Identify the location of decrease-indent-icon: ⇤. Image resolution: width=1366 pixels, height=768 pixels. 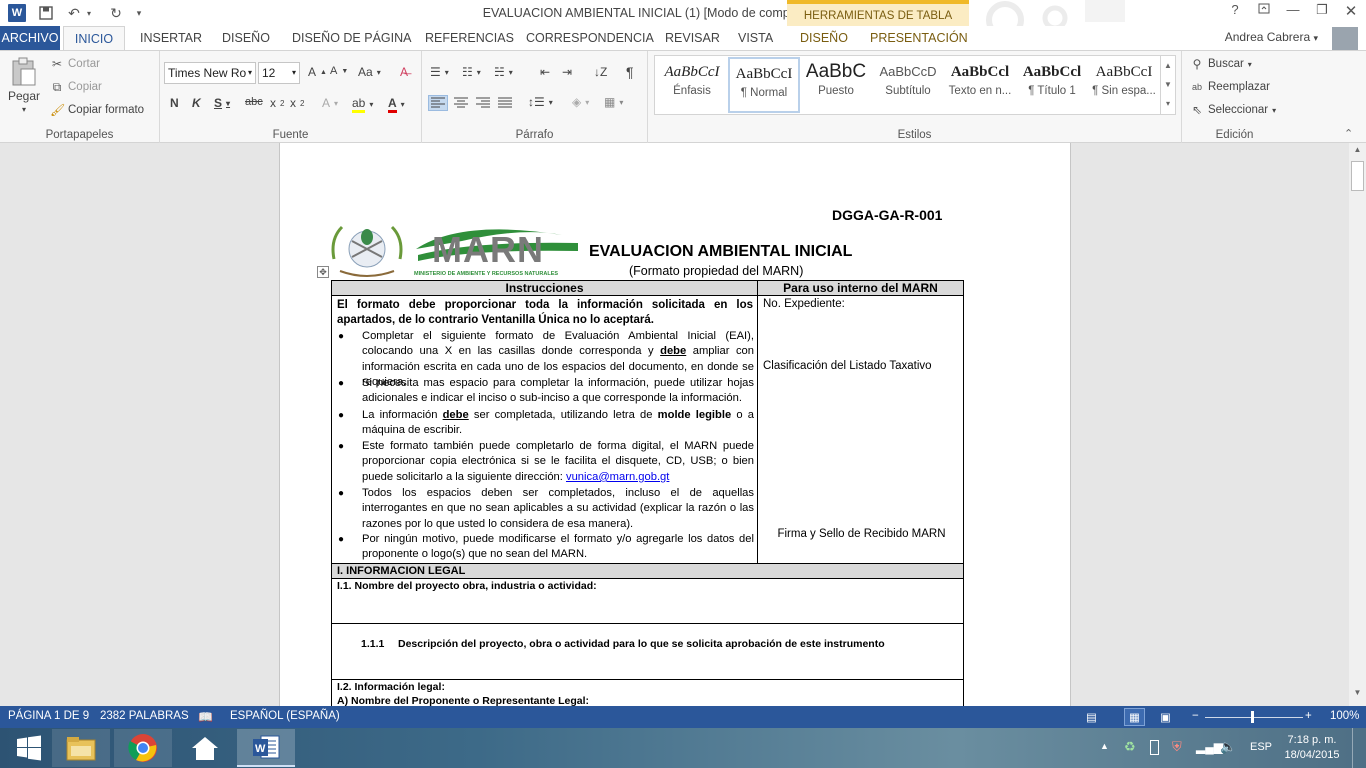
(545, 72).